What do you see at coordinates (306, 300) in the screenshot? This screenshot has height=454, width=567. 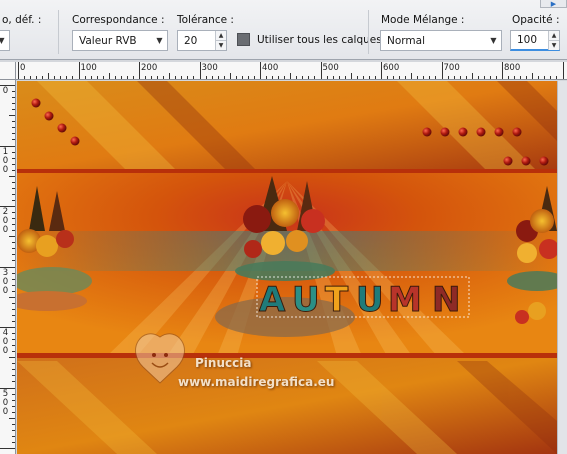 I see `autumn-letter: U` at bounding box center [306, 300].